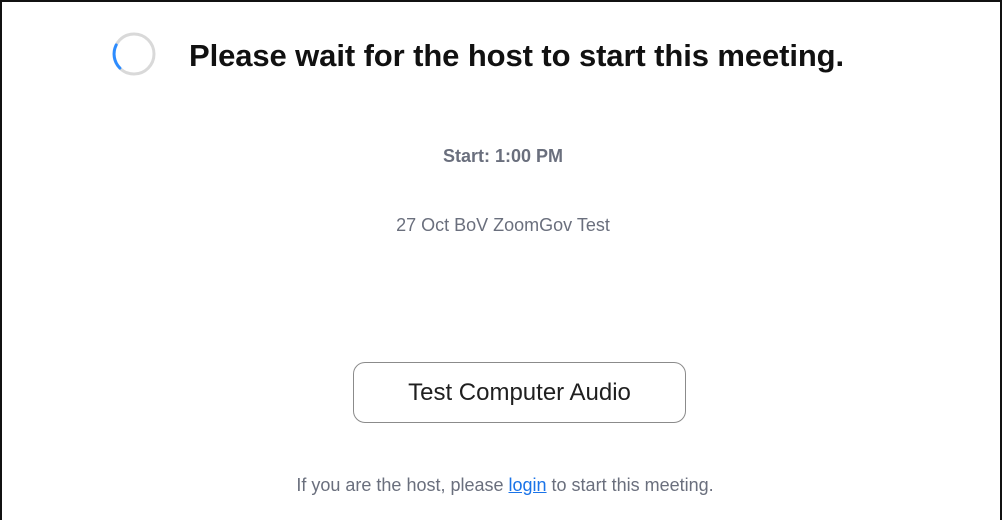  What do you see at coordinates (519, 392) in the screenshot?
I see `test-computer-audio-button: Test Computer Audio` at bounding box center [519, 392].